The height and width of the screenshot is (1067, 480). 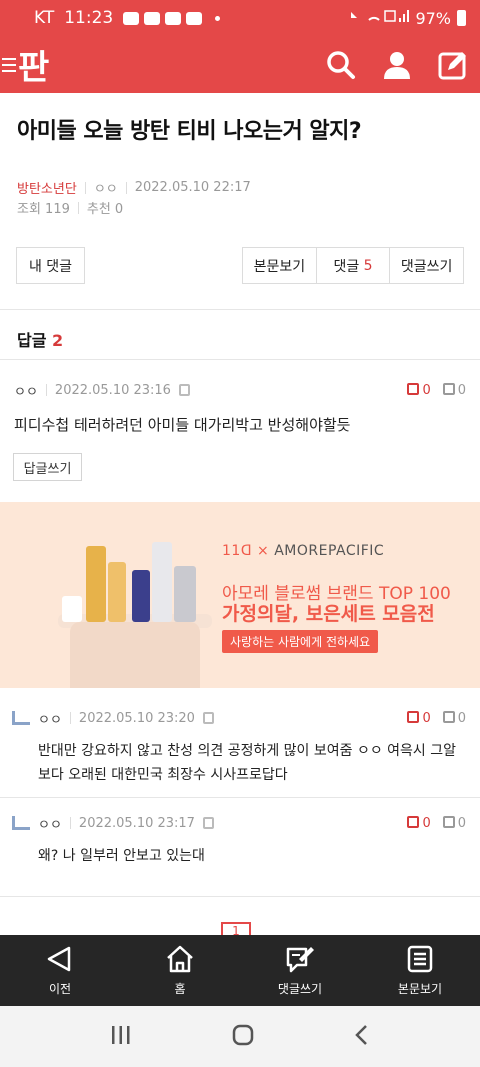 What do you see at coordinates (180, 989) in the screenshot?
I see `home-label: 홈` at bounding box center [180, 989].